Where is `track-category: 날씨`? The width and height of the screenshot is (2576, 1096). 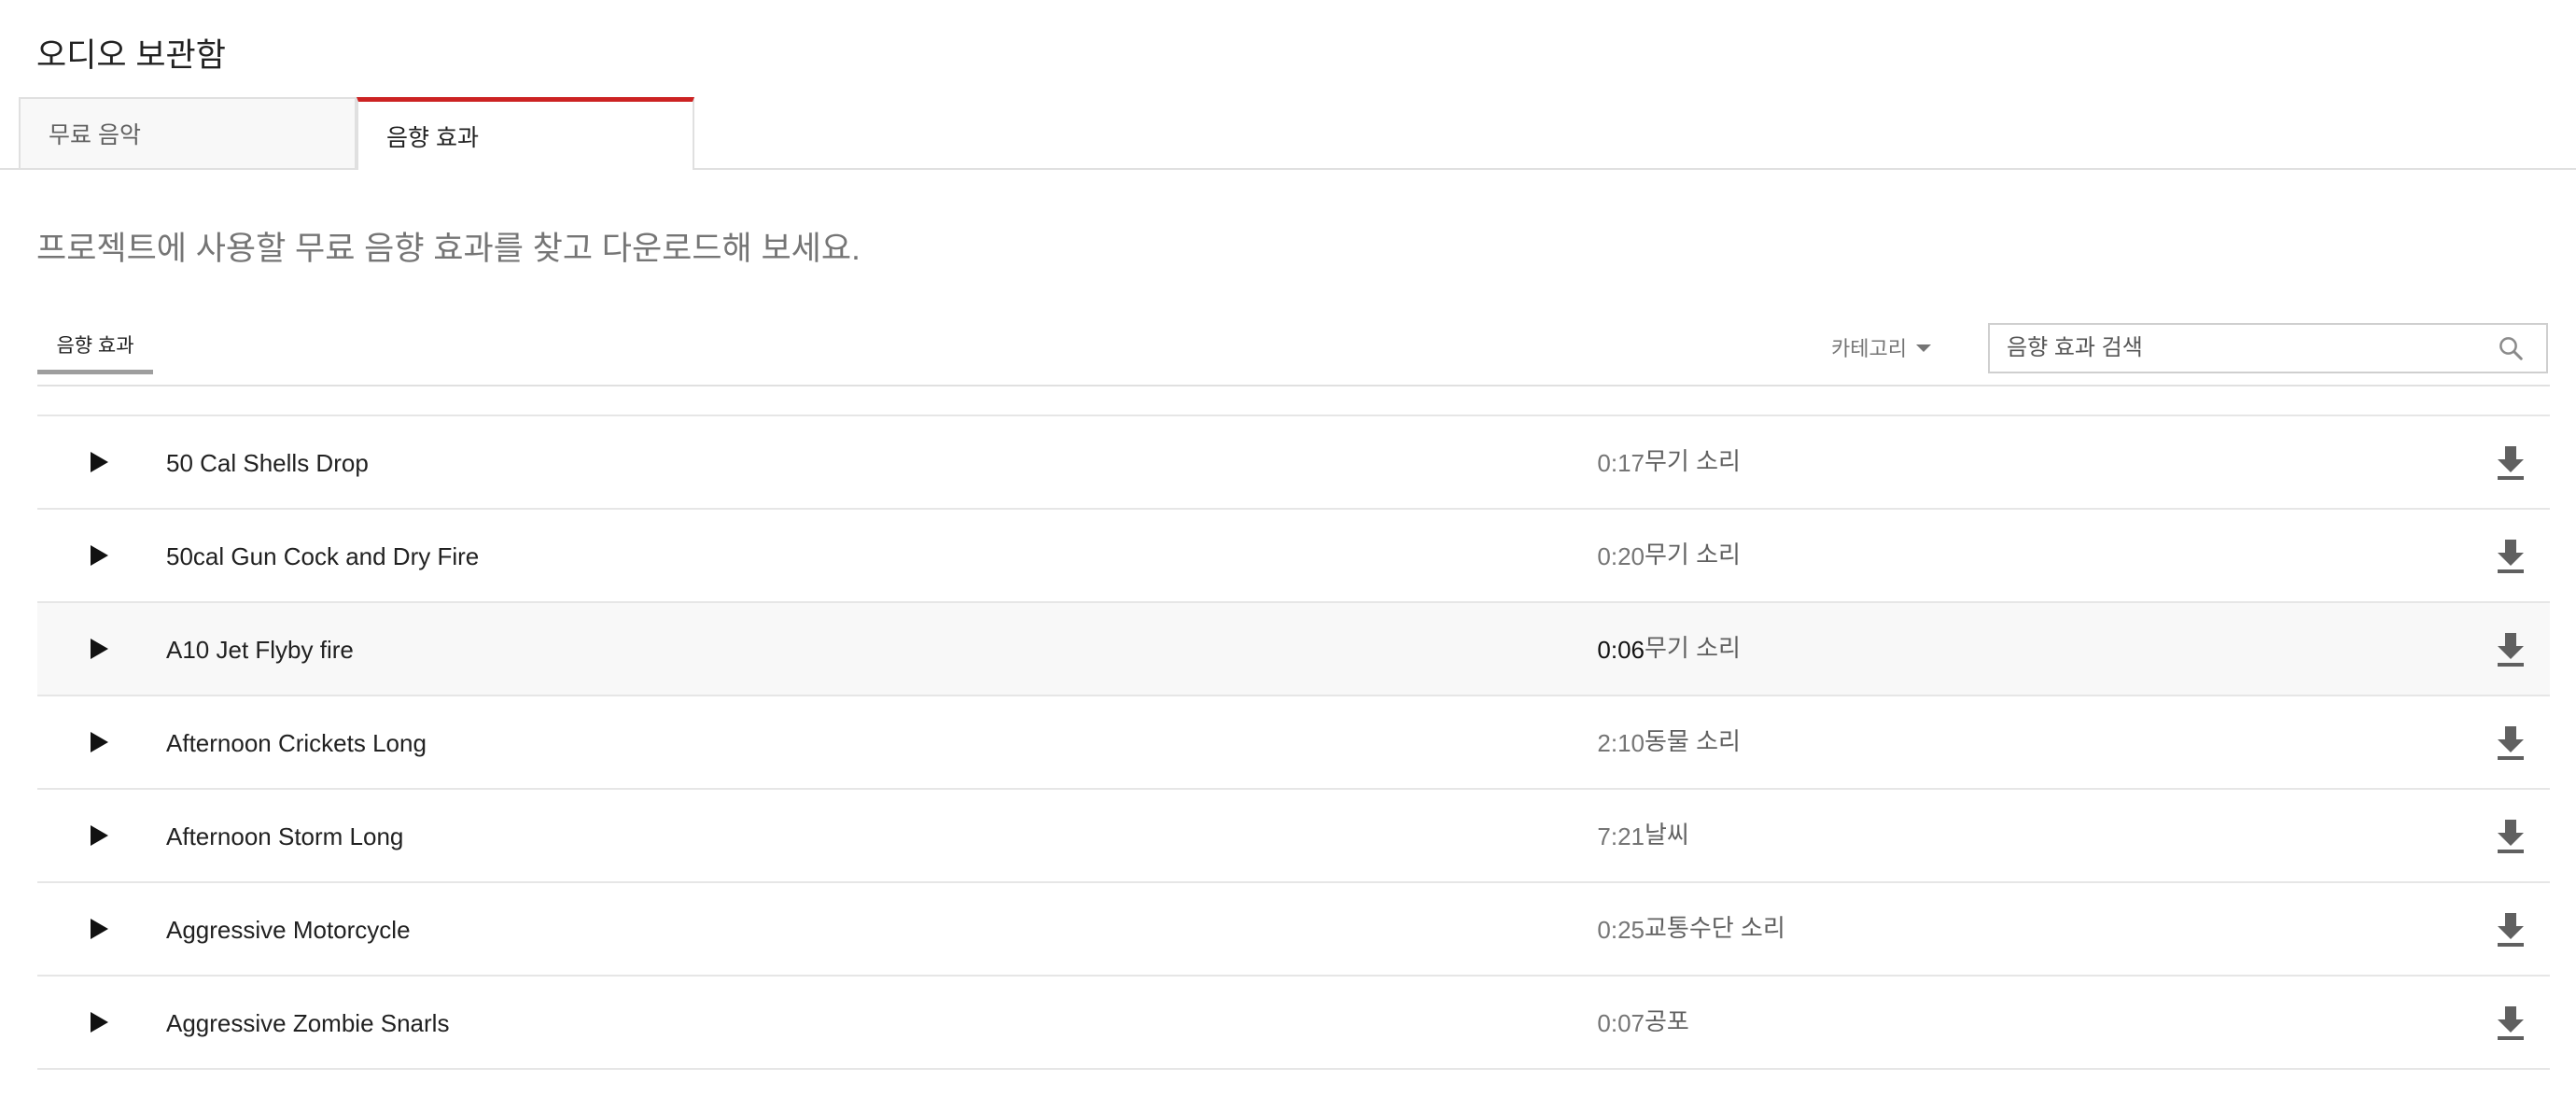
track-category: 날씨 is located at coordinates (1667, 835).